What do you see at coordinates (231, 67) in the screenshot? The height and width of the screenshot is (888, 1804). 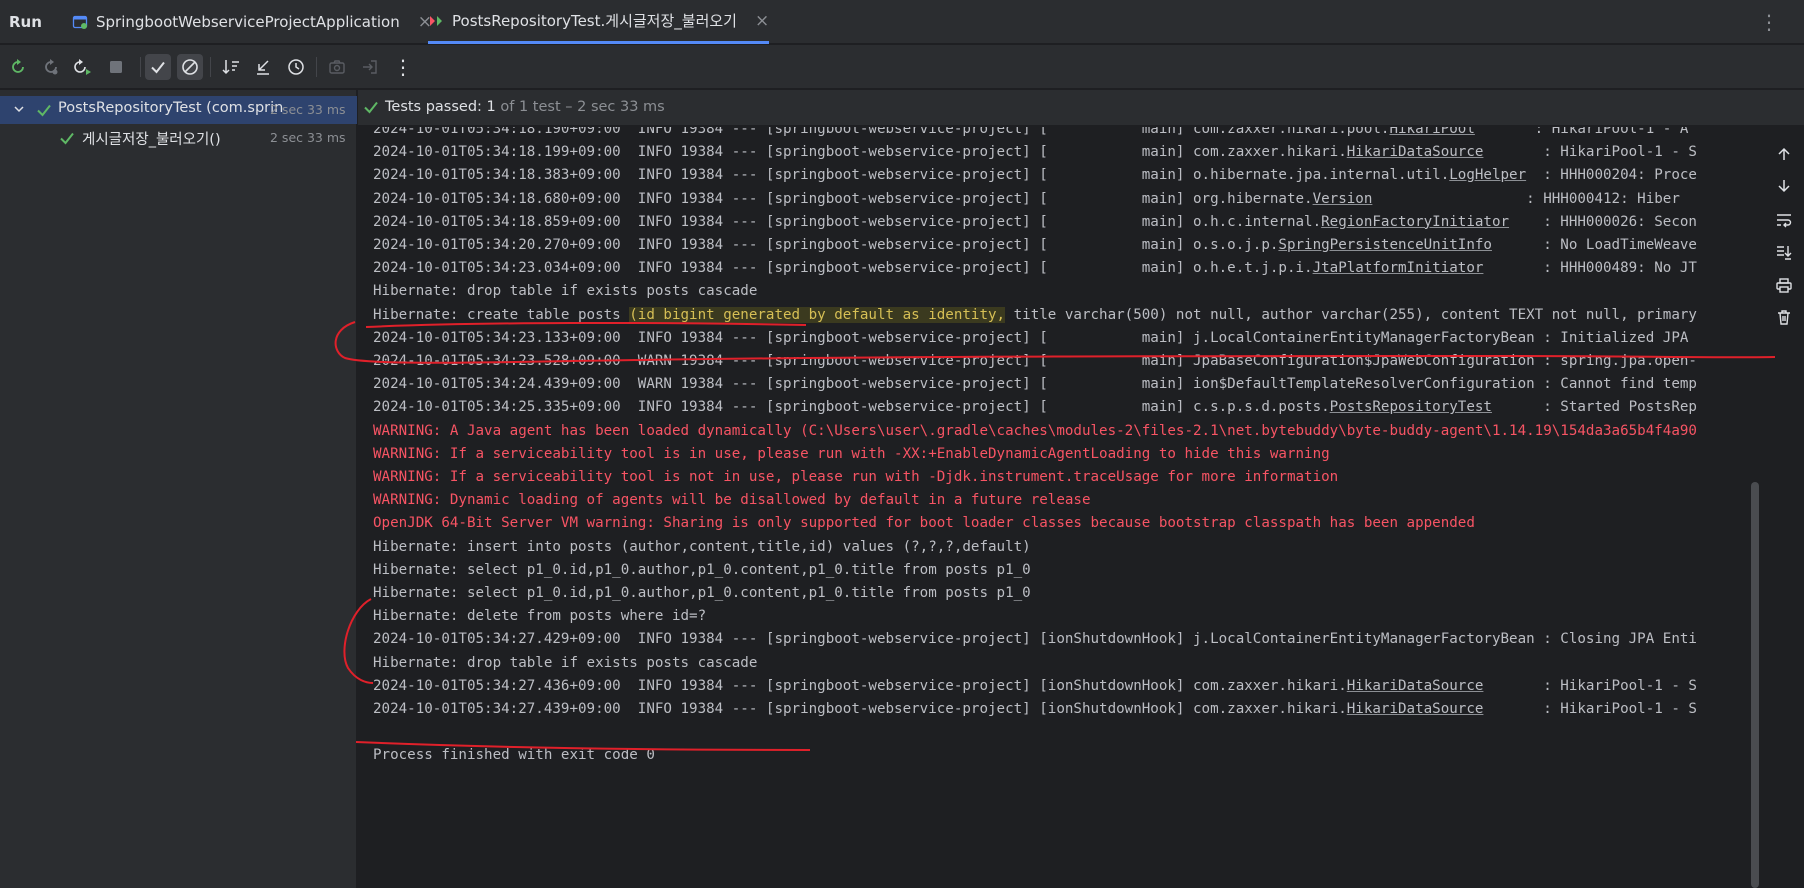 I see `sort-icon` at bounding box center [231, 67].